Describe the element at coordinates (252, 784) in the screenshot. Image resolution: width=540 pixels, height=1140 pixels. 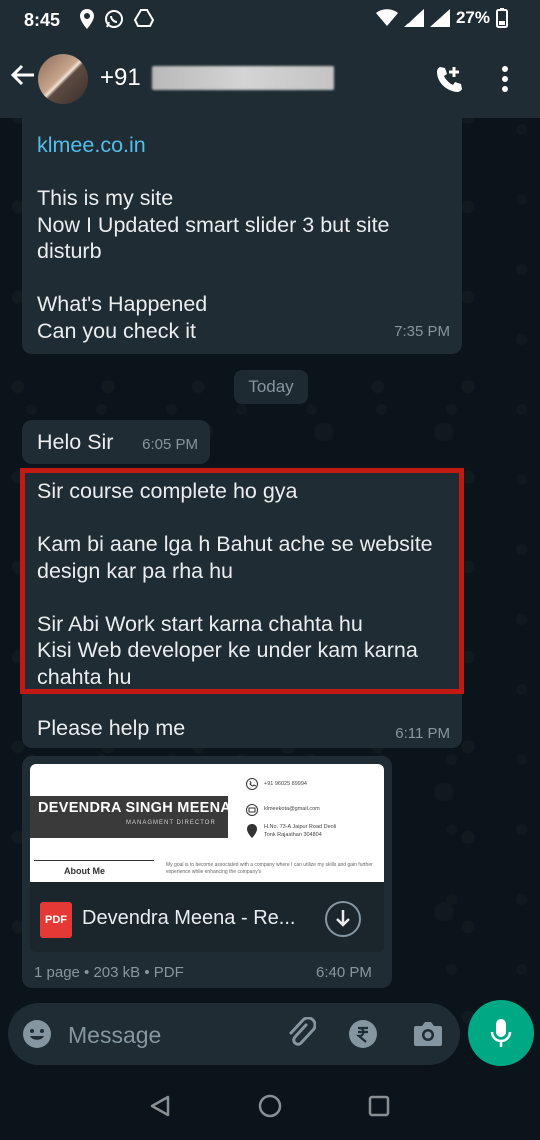
I see `phone-icon` at that location.